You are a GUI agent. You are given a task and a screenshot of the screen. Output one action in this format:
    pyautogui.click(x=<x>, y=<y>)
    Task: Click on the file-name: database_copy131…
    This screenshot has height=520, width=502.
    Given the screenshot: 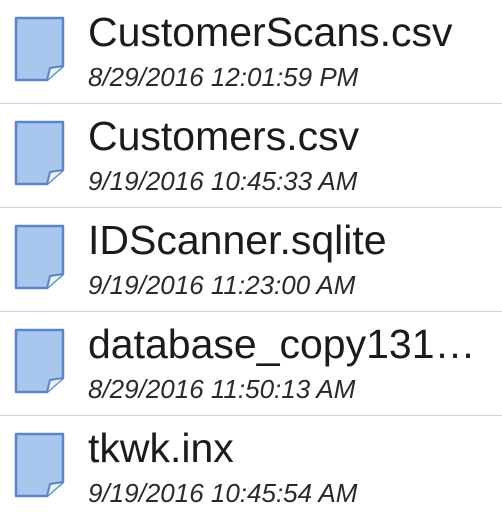 What is the action you would take?
    pyautogui.click(x=282, y=344)
    